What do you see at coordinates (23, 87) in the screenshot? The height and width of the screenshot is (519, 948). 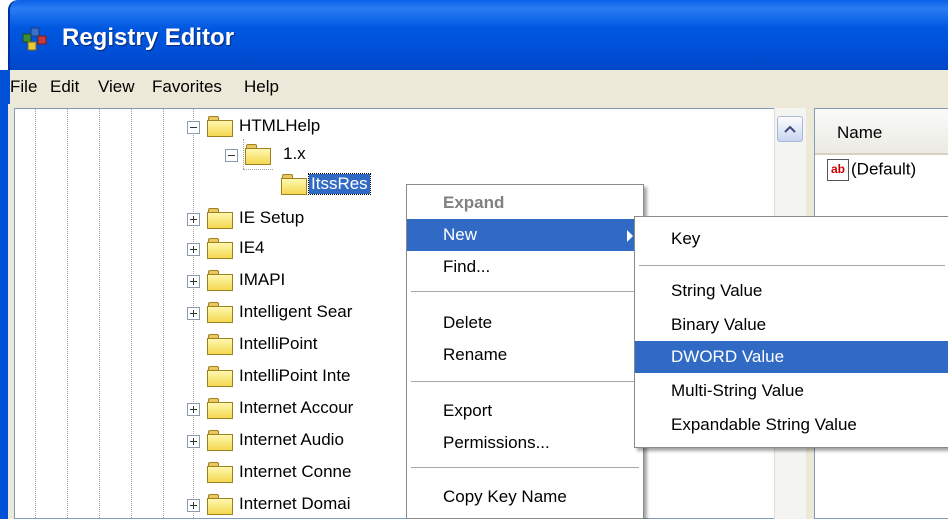 I see `menu-file: File` at bounding box center [23, 87].